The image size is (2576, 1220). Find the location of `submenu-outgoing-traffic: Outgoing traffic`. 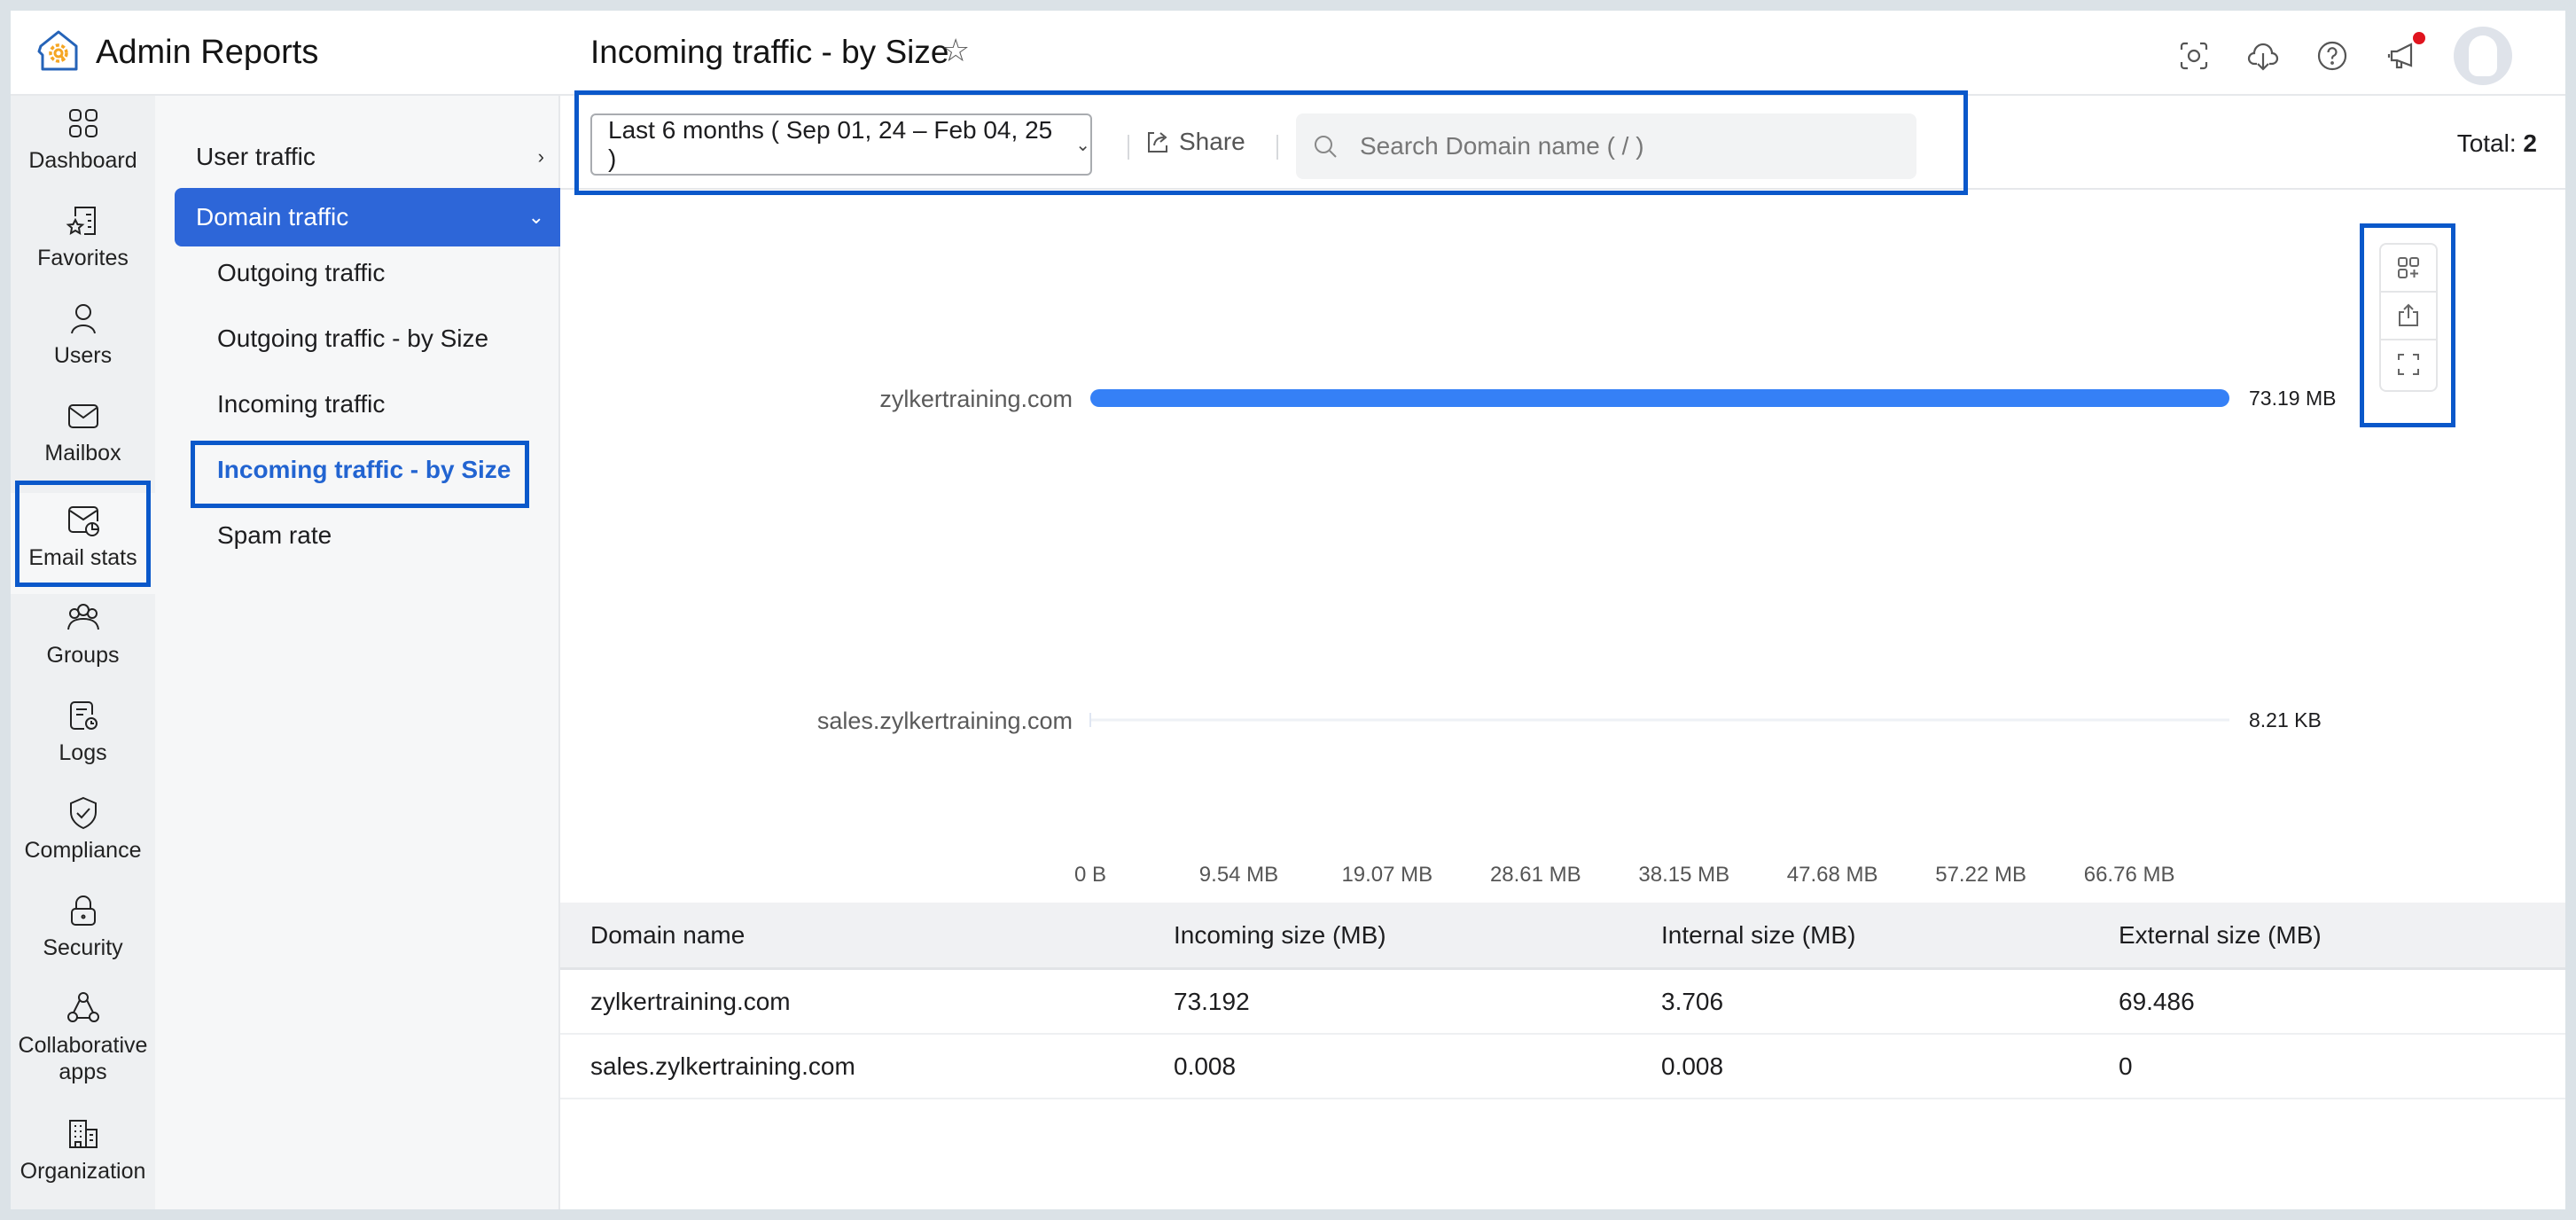

submenu-outgoing-traffic: Outgoing traffic is located at coordinates (301, 273).